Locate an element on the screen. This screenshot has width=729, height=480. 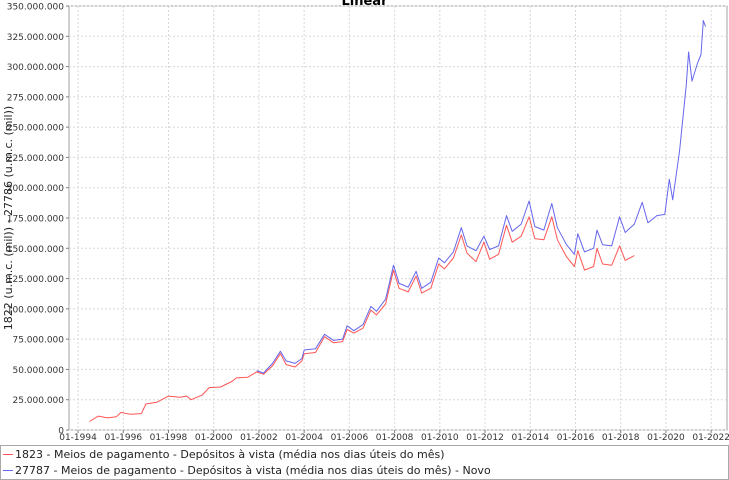
x-tick-label: 01-2018 is located at coordinates (621, 438).